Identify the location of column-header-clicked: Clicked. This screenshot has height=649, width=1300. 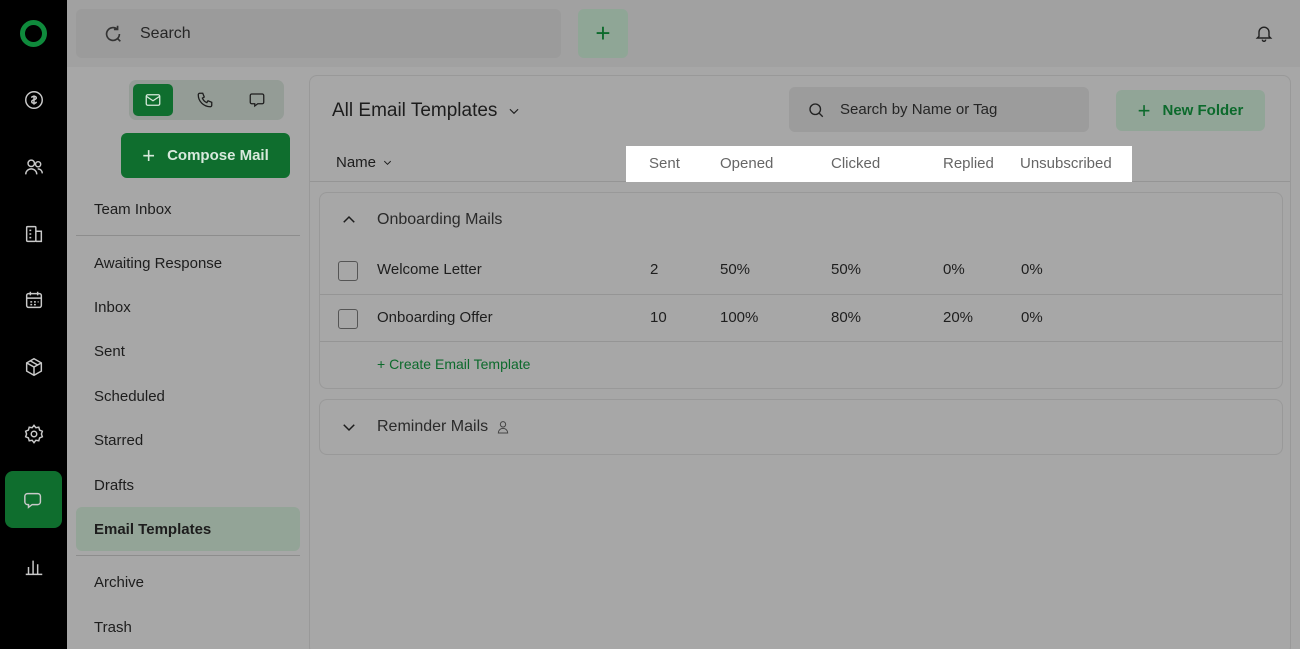
(856, 163).